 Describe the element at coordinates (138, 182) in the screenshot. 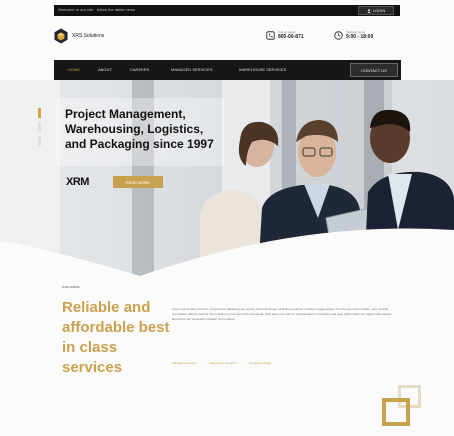

I see `read-more-button: READ MORE` at that location.